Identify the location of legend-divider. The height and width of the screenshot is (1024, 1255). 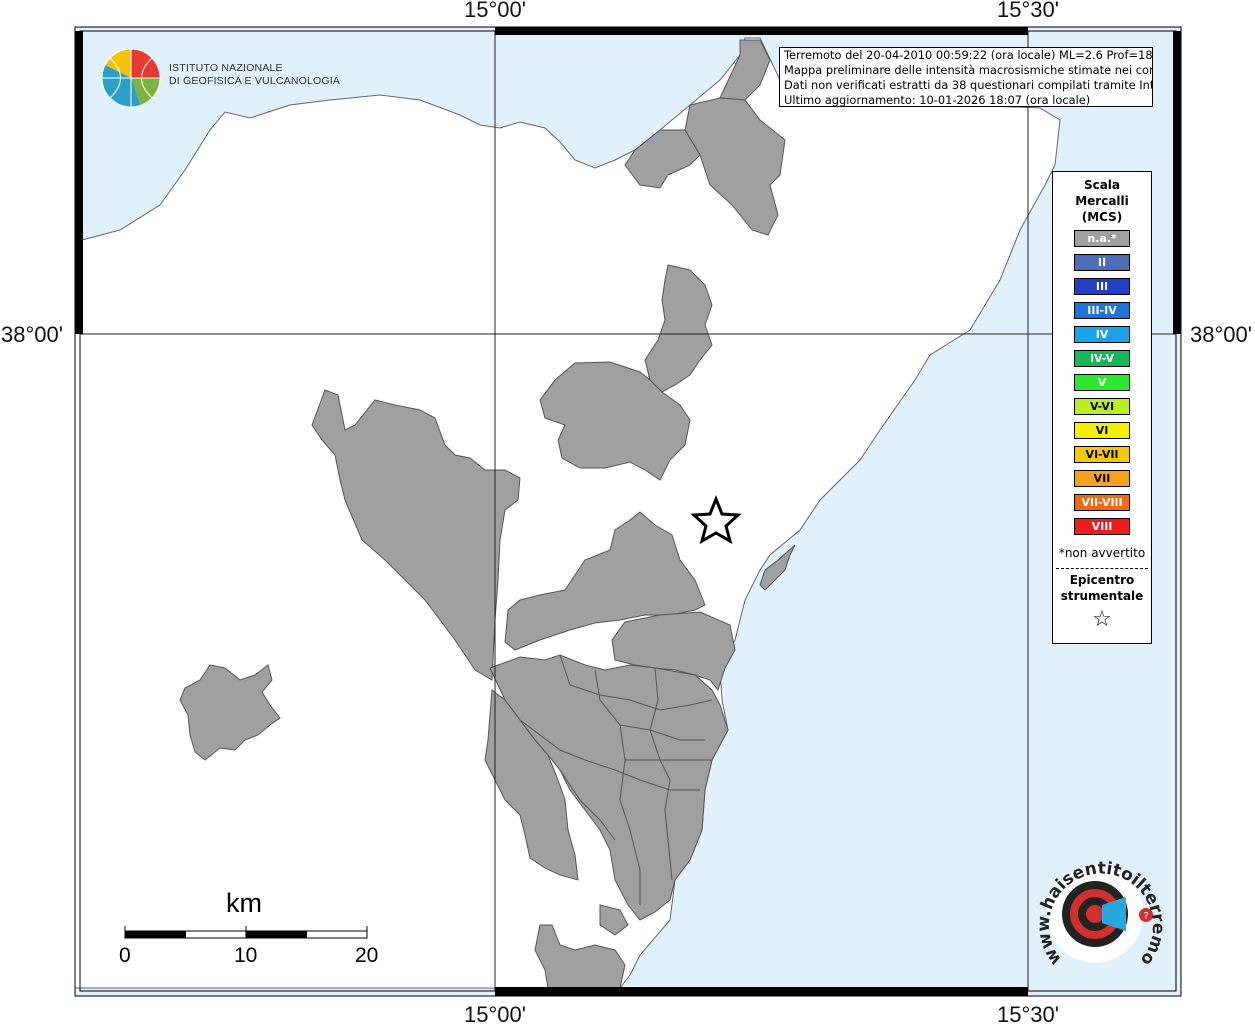
(1102, 568).